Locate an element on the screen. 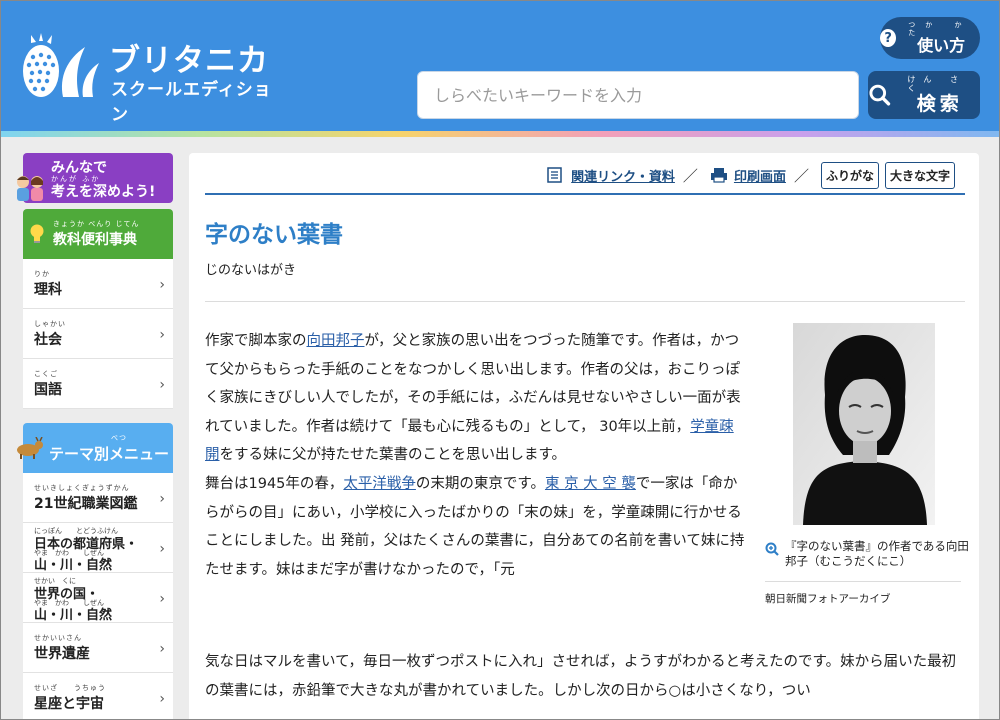 The height and width of the screenshot is (720, 1000). dictionary-heading: きょうか べんり じてん 教科便利事典 is located at coordinates (98, 234).